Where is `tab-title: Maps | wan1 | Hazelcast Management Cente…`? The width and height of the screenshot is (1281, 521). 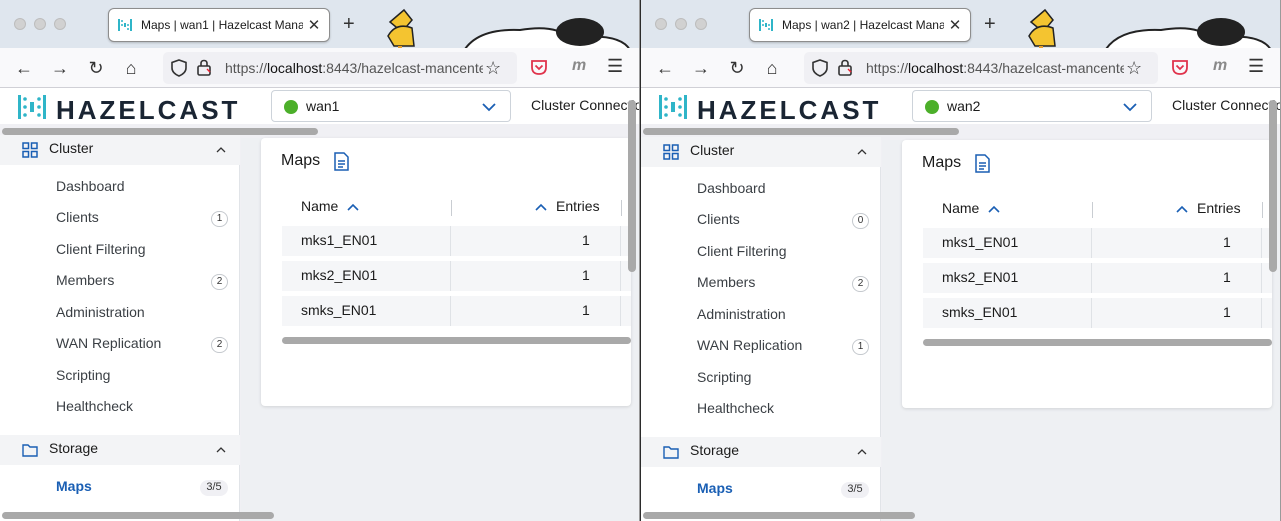 tab-title: Maps | wan1 | Hazelcast Management Cente… is located at coordinates (222, 25).